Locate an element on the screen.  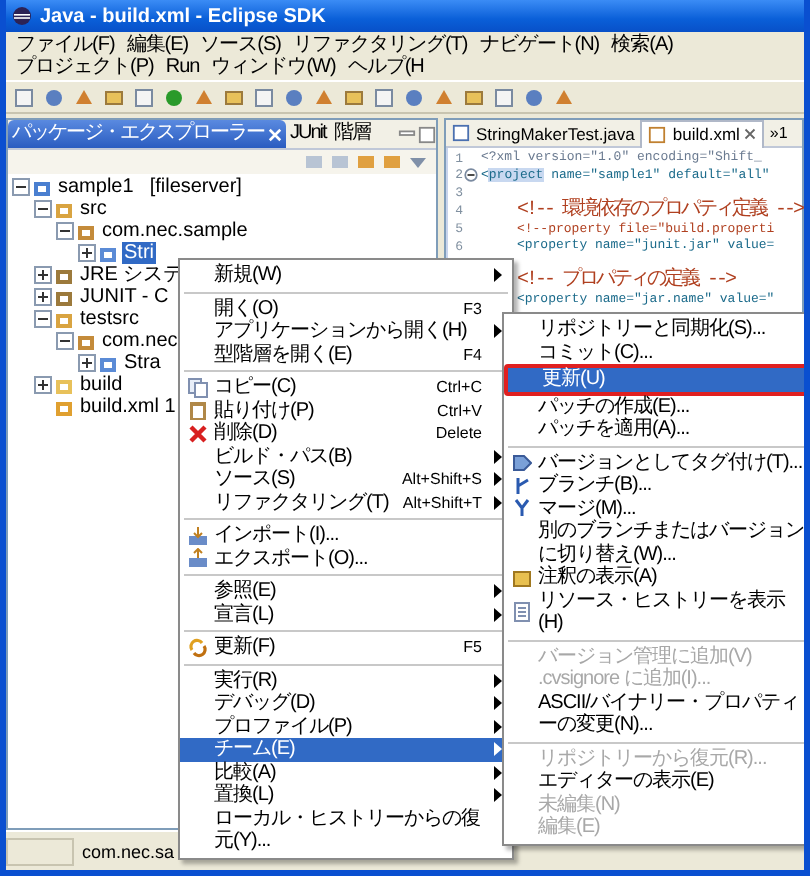
eclipse-logo-icon is located at coordinates (22, 16).